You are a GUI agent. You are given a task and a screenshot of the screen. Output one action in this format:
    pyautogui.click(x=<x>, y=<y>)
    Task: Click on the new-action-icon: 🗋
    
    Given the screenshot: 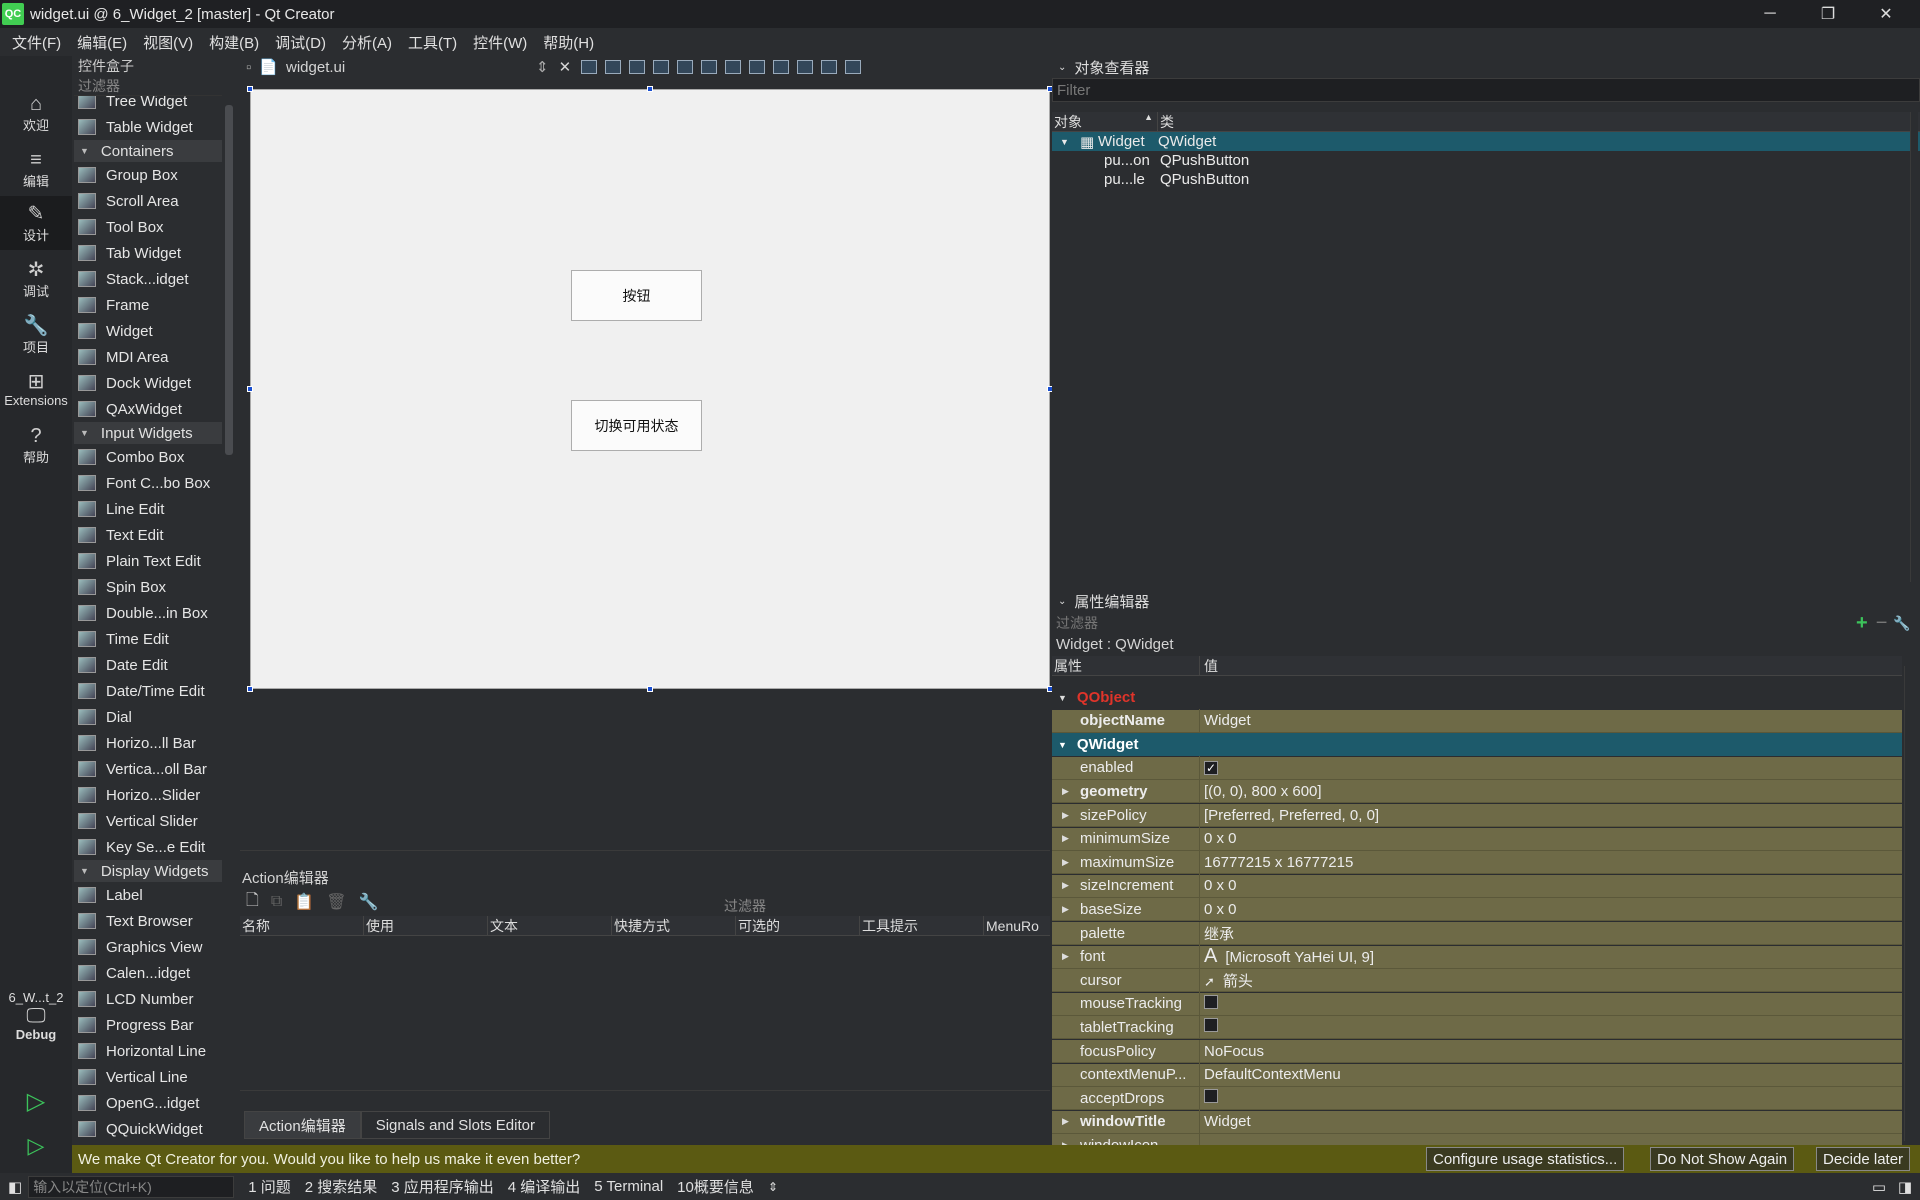 What is the action you would take?
    pyautogui.click(x=252, y=902)
    